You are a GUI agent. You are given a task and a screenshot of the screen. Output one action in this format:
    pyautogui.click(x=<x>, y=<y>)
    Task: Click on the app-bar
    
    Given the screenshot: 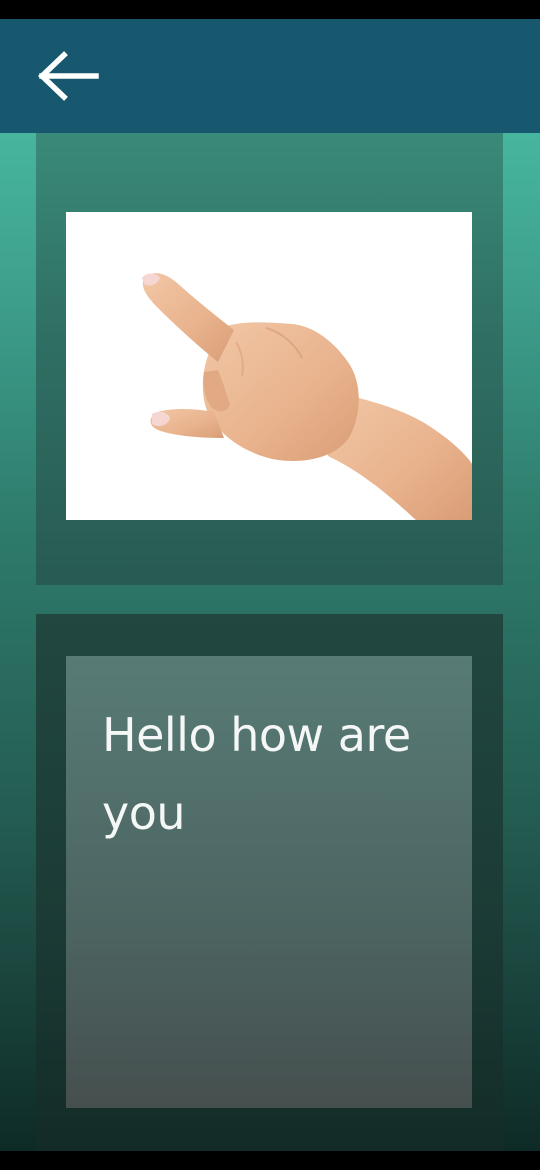 What is the action you would take?
    pyautogui.click(x=270, y=76)
    